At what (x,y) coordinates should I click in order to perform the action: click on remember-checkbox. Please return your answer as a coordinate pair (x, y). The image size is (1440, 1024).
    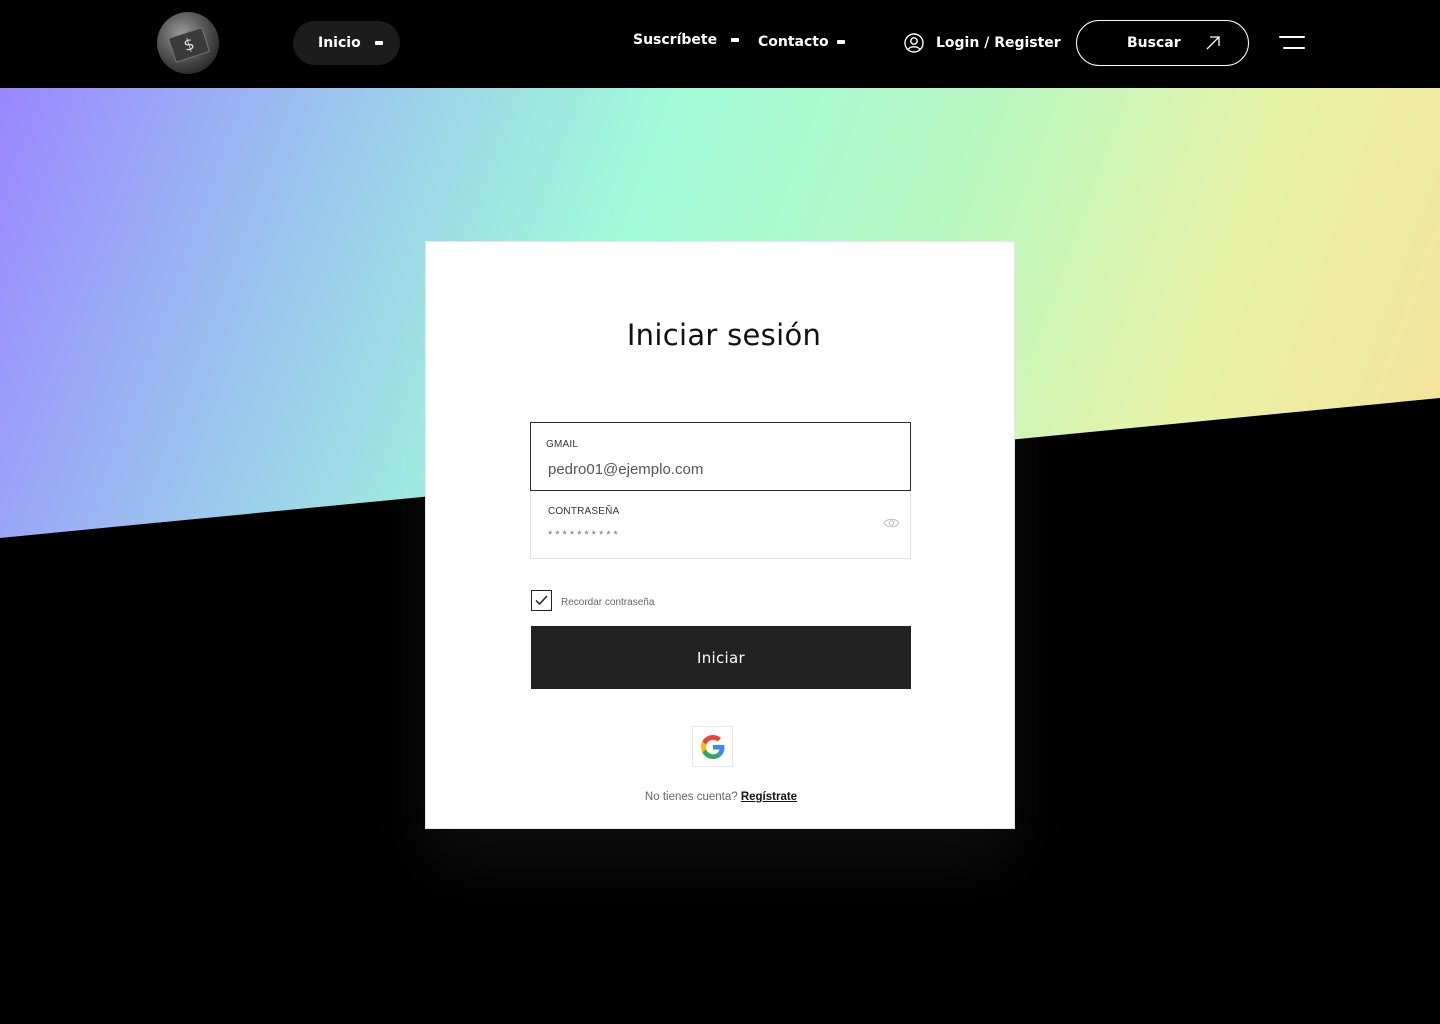
    Looking at the image, I should click on (541, 600).